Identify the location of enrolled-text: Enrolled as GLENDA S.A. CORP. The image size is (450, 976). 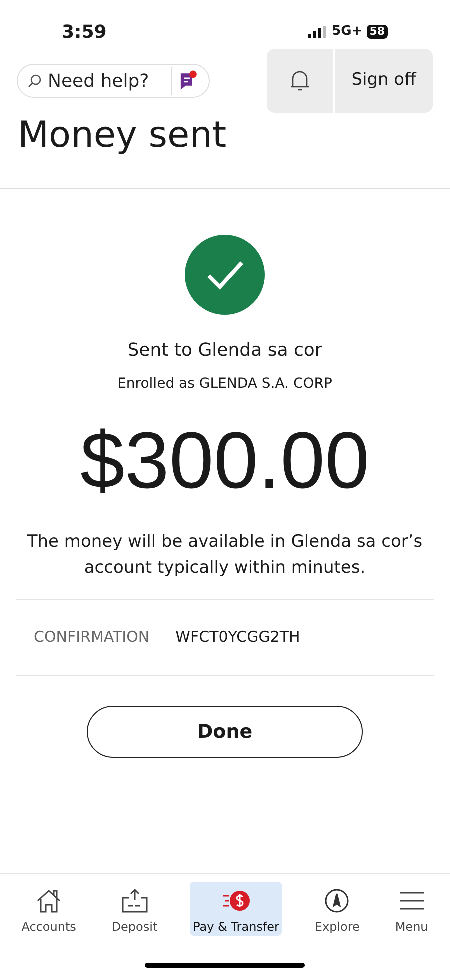
(225, 384).